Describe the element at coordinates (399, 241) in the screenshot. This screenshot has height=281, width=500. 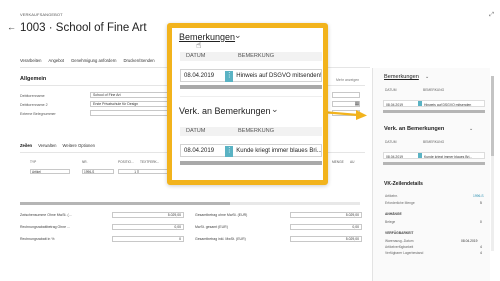
I see `detail-label-warenausg: Warenausg.-Datum` at that location.